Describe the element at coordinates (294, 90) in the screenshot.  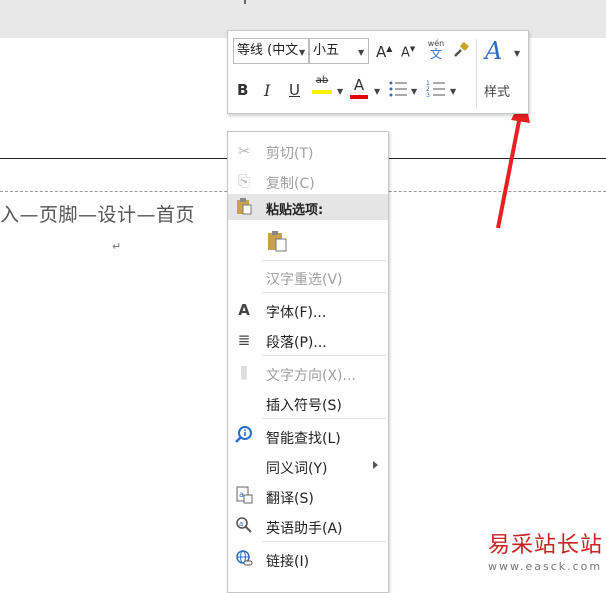
I see `underline-button: U` at that location.